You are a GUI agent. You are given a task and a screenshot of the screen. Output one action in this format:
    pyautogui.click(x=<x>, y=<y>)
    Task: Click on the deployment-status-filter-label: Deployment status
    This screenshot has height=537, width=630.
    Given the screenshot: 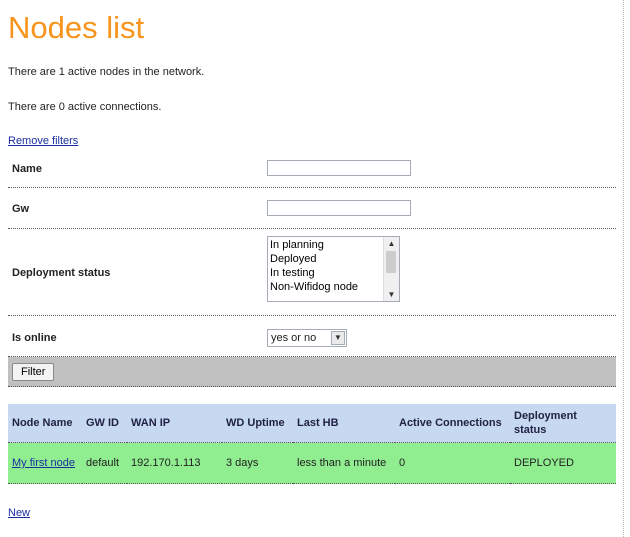 What is the action you would take?
    pyautogui.click(x=61, y=273)
    